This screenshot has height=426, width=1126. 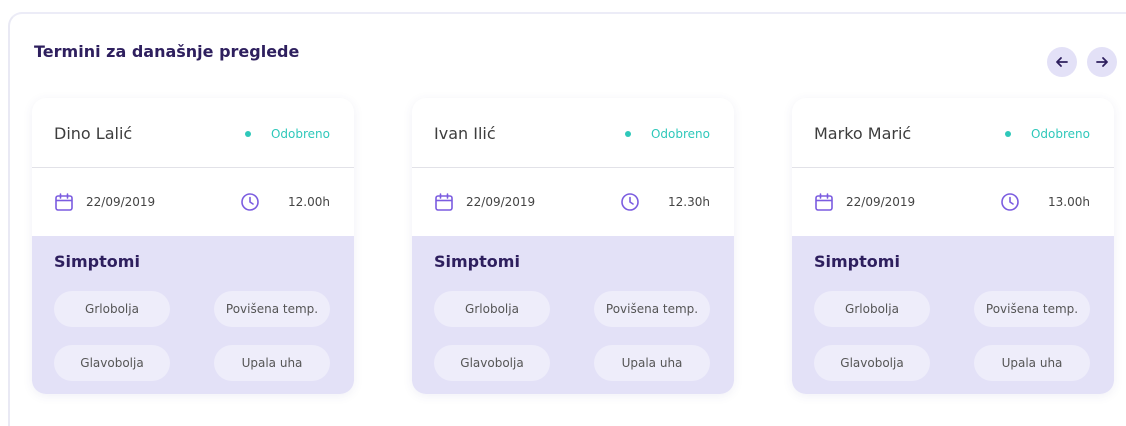 I want to click on arrow-right-icon, so click(x=1102, y=62).